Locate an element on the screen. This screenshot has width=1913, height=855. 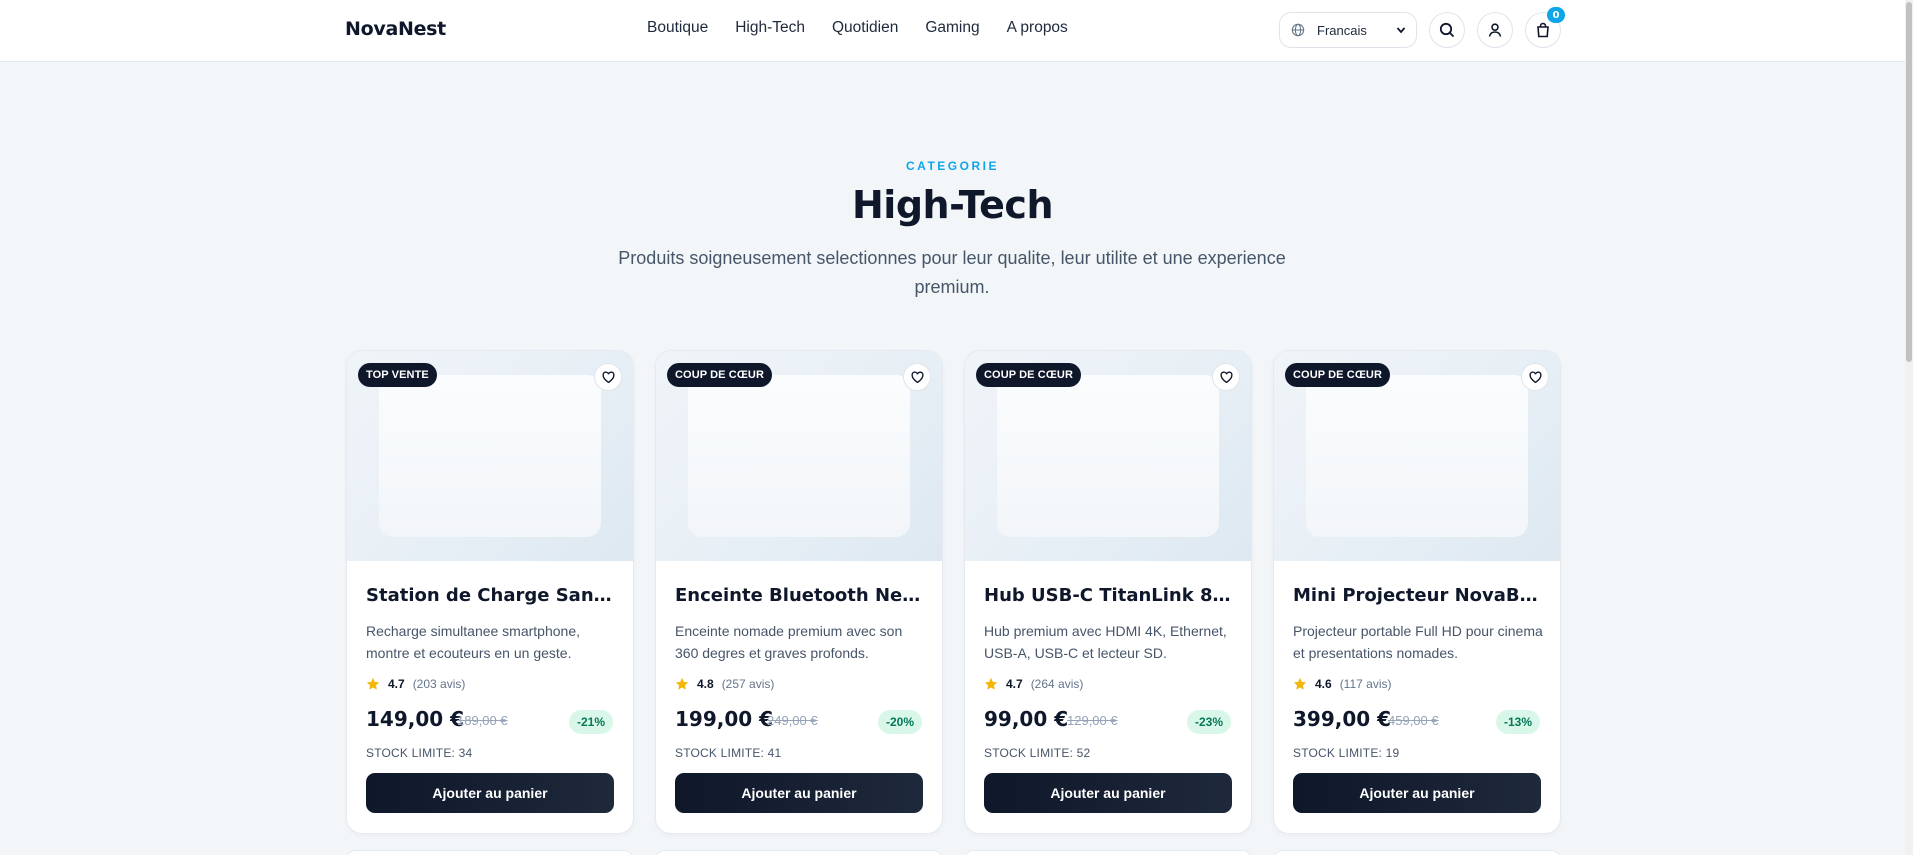
nav-item-boutique: Boutique is located at coordinates (677, 28).